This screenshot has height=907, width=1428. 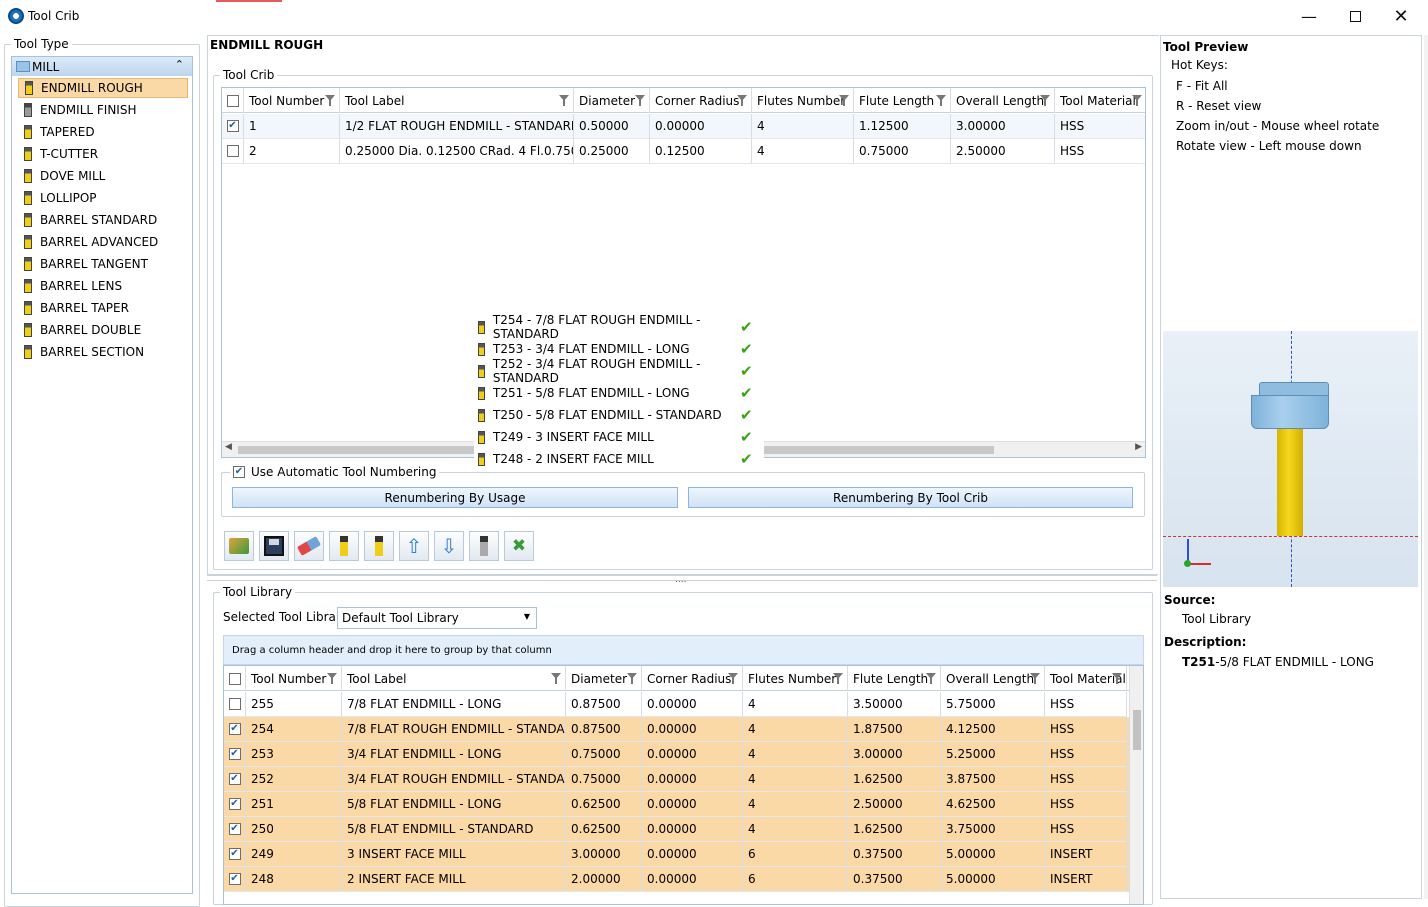 I want to click on table-cell: 249, so click(x=294, y=854).